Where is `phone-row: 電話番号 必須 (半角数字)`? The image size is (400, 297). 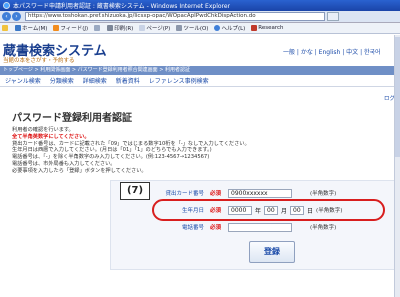 phone-row: 電話番号 必須 (半角数字) is located at coordinates (243, 227).